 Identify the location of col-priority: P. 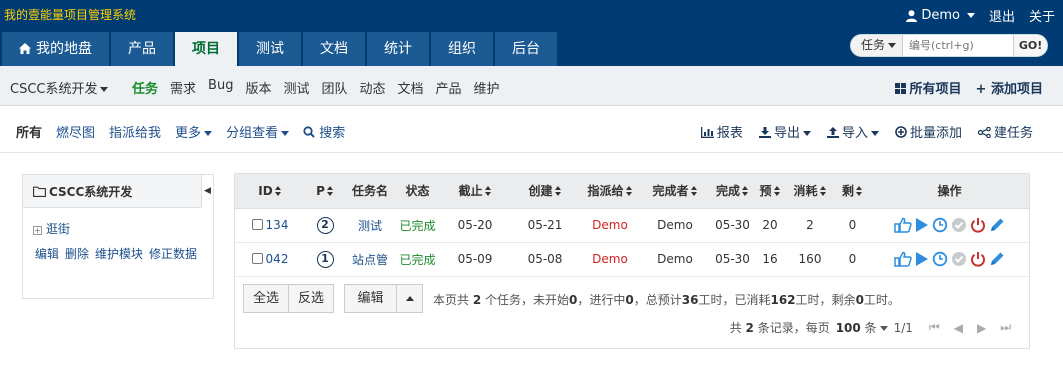
(325, 191).